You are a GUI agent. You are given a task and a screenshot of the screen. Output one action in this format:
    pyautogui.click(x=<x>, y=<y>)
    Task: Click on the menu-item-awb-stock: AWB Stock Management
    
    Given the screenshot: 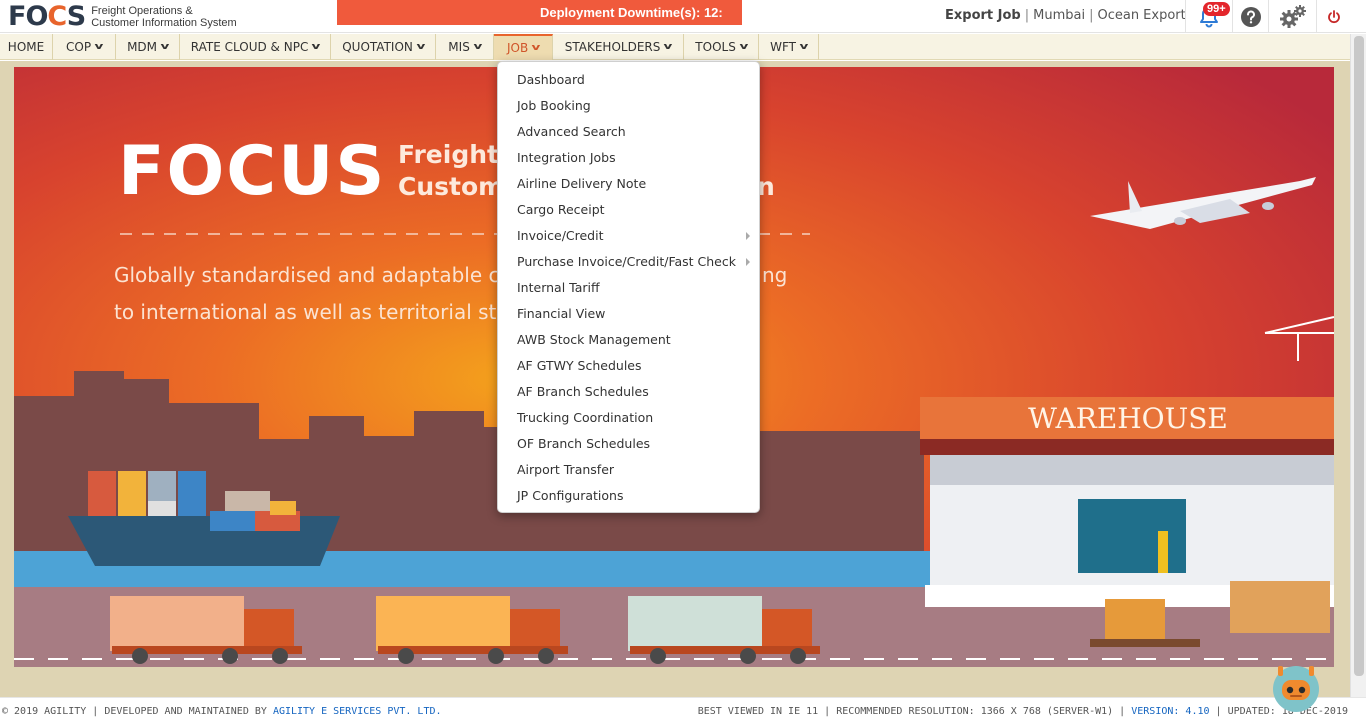 What is the action you would take?
    pyautogui.click(x=628, y=340)
    